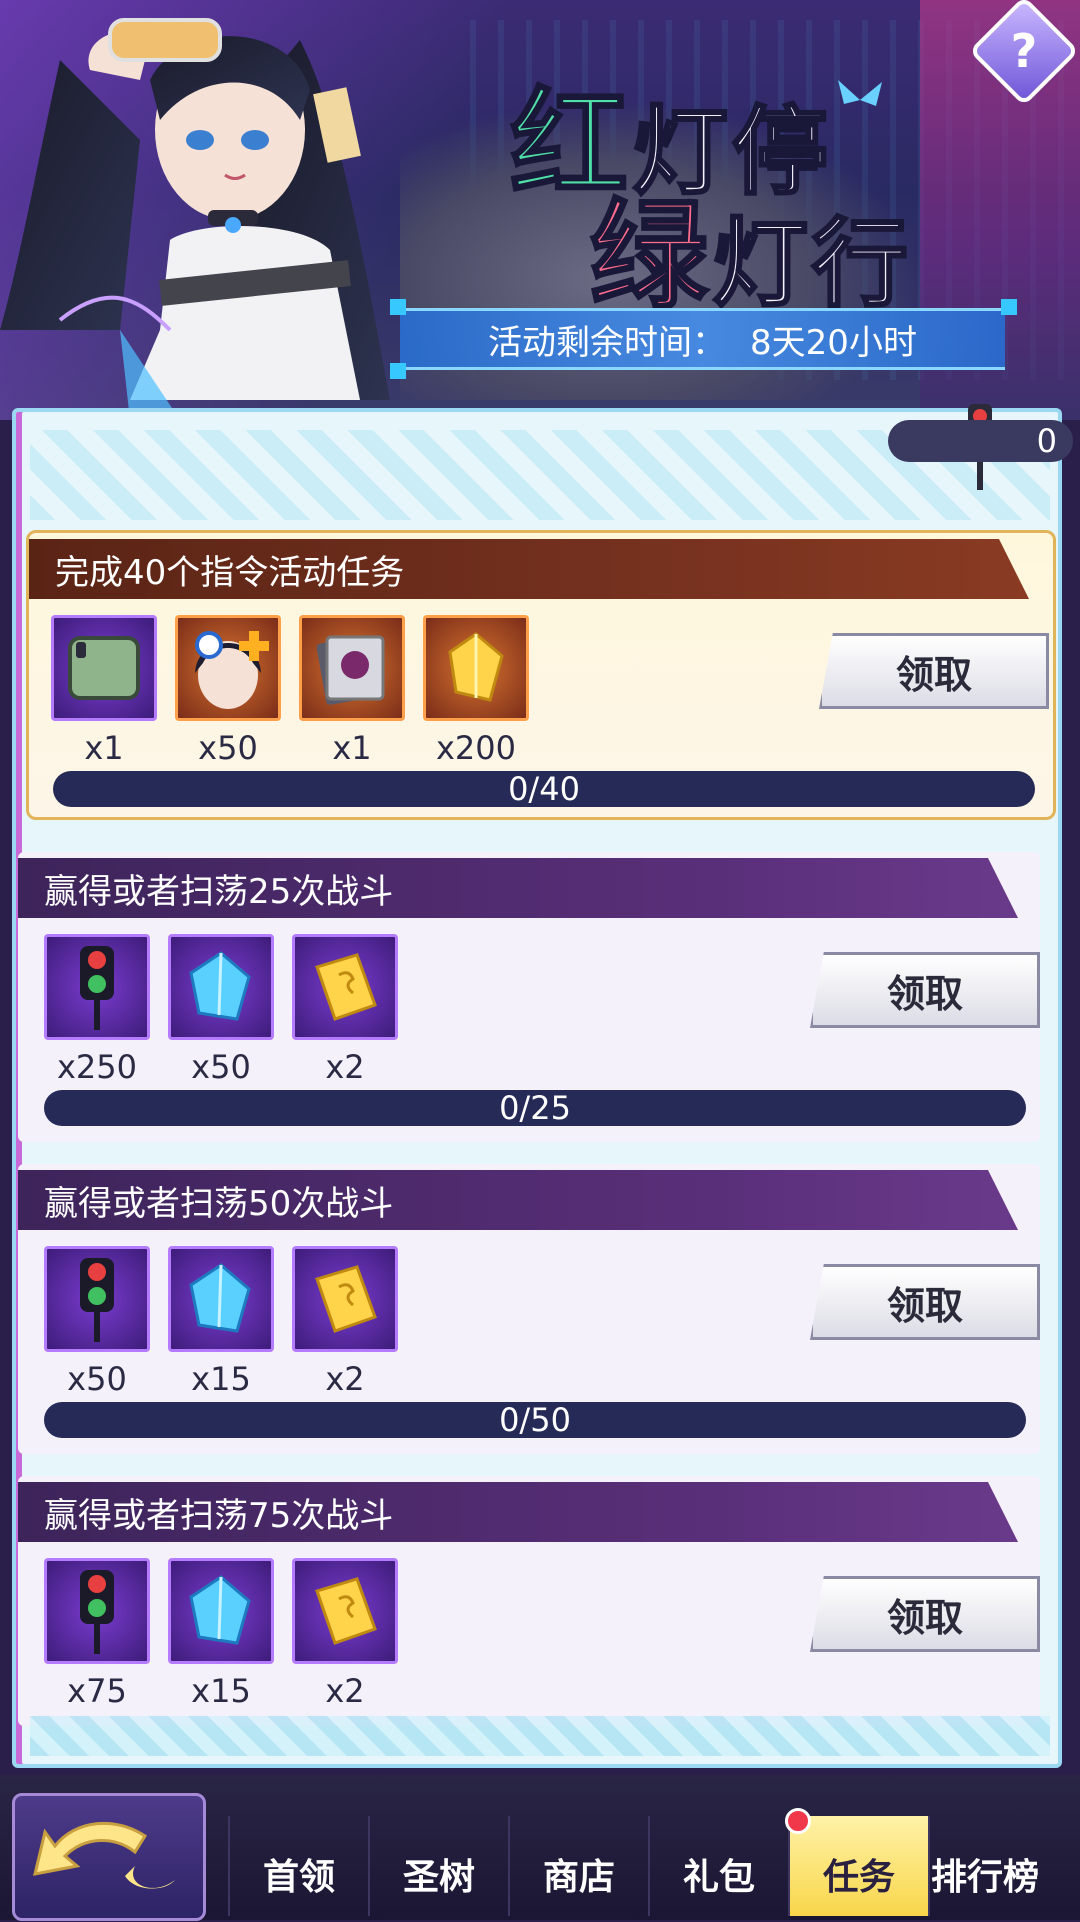 The image size is (1080, 1922). What do you see at coordinates (438, 1866) in the screenshot?
I see `tab-holy-tree: 圣树` at bounding box center [438, 1866].